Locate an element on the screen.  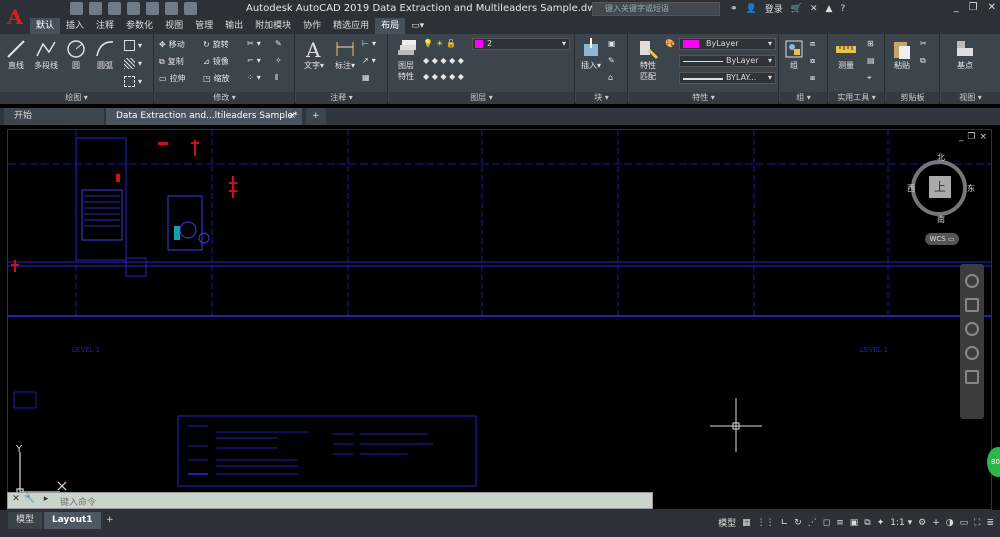
erase-tool: ✎ is located at coordinates (278, 43).